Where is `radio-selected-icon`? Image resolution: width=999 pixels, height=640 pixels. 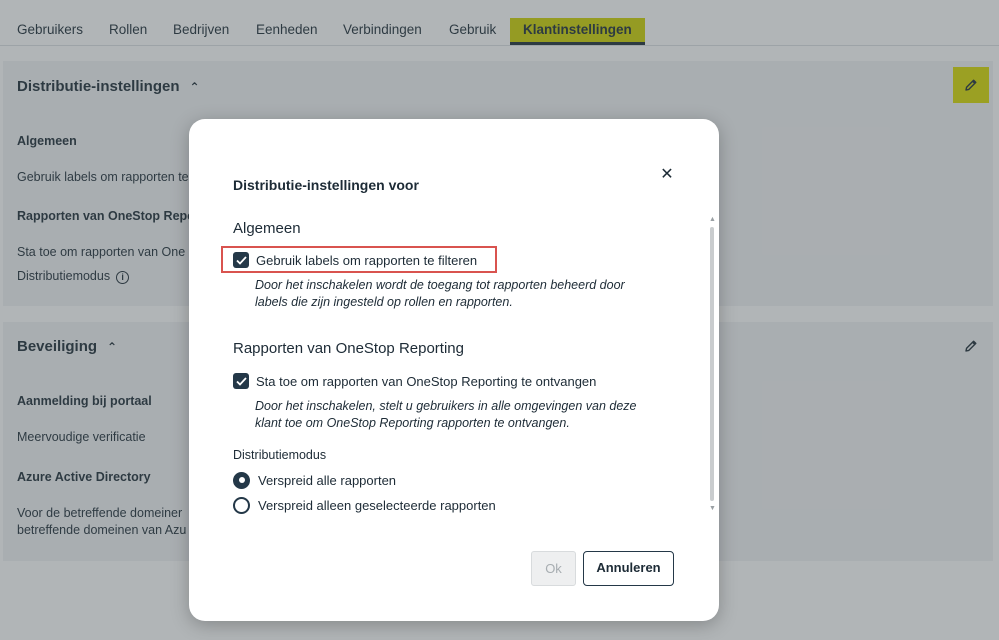 radio-selected-icon is located at coordinates (241, 480).